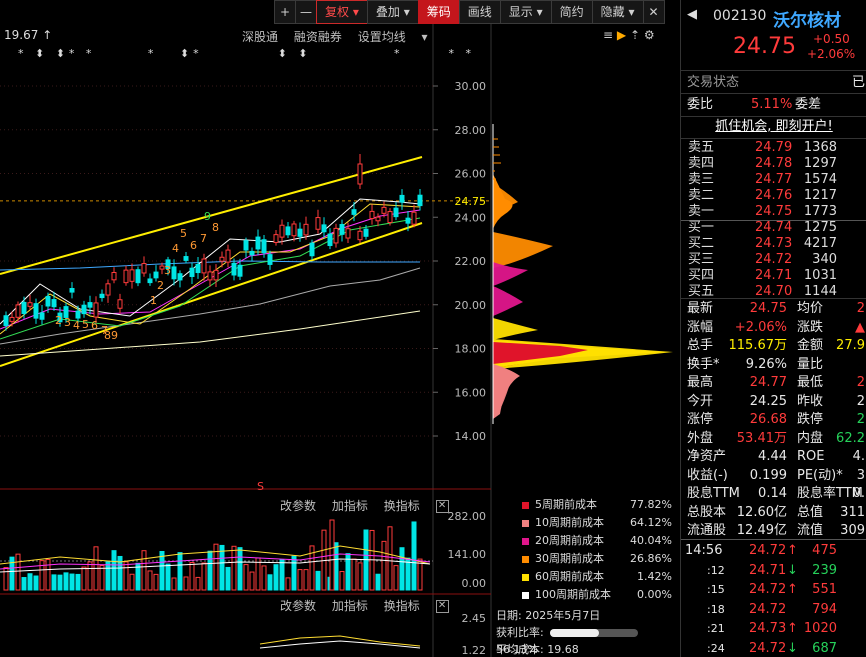  What do you see at coordinates (342, 12) in the screenshot?
I see `fuquan-dropdown: 复权 ▾` at bounding box center [342, 12].